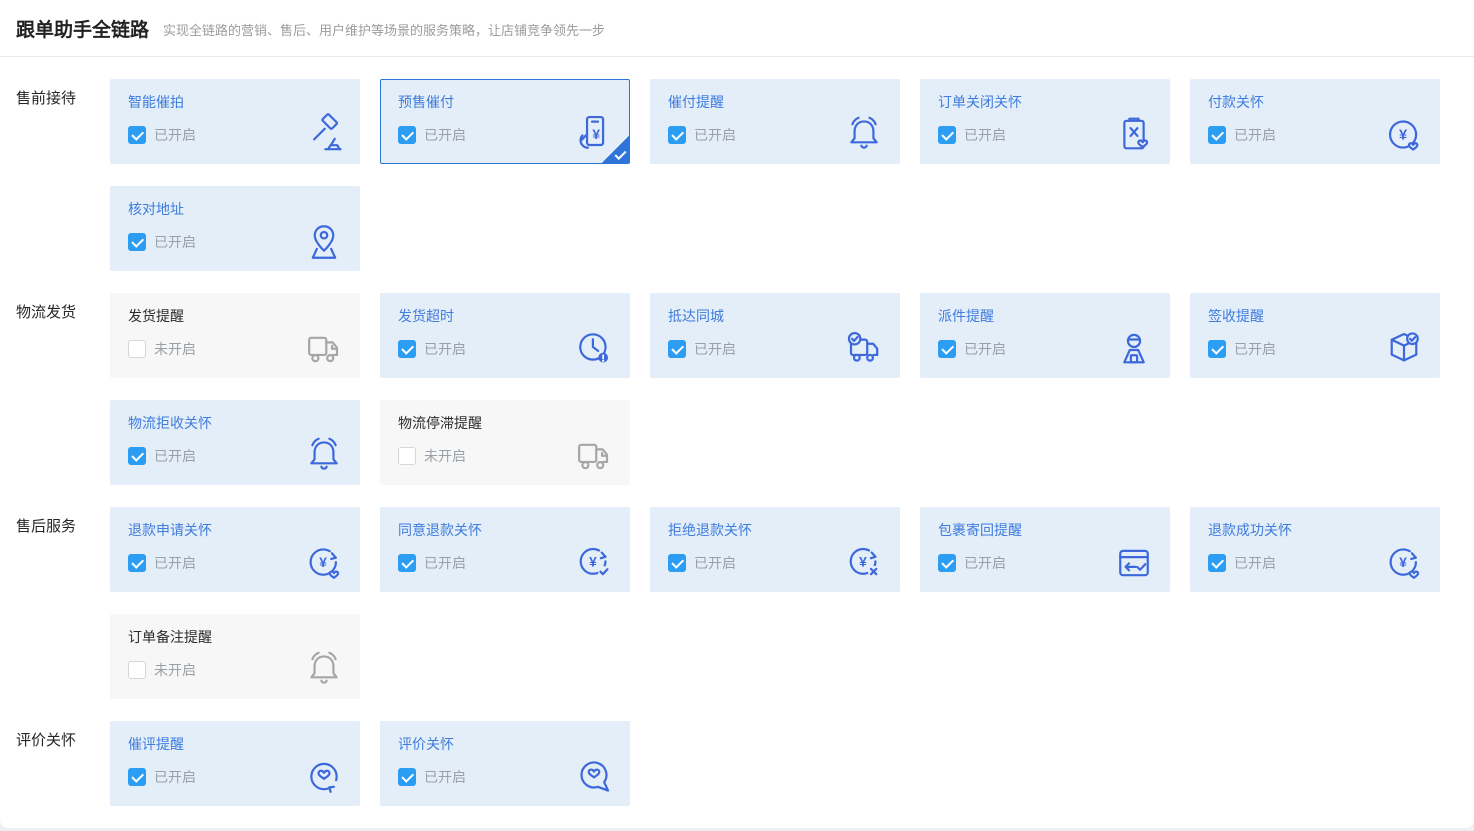 Image resolution: width=1474 pixels, height=831 pixels. What do you see at coordinates (235, 335) in the screenshot?
I see `service-card: 发货提醒 未开启` at bounding box center [235, 335].